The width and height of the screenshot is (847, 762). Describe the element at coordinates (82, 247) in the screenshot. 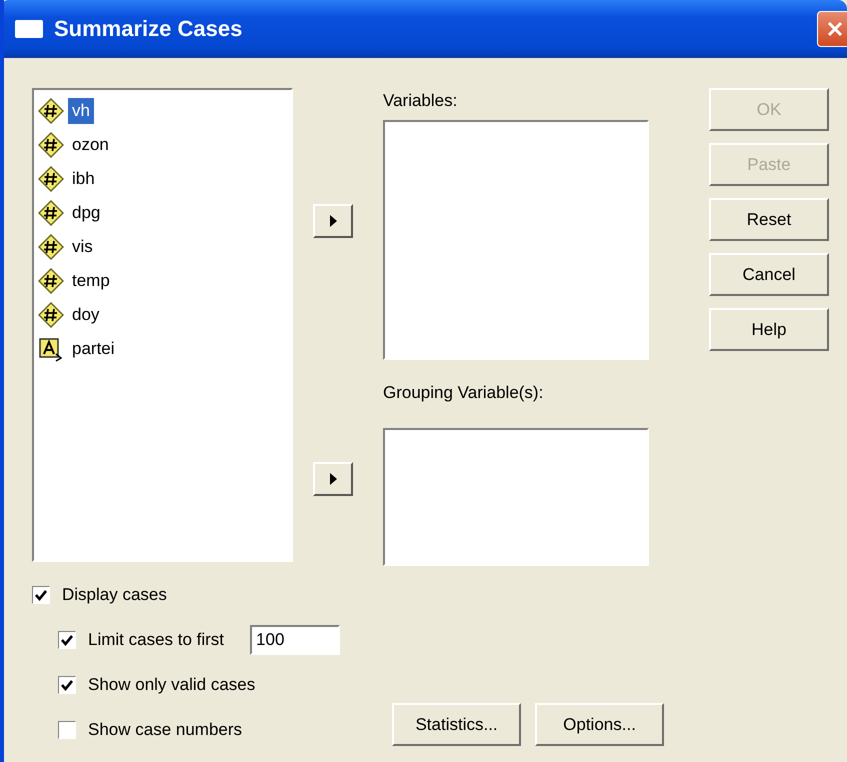

I see `variable-item: vis` at that location.